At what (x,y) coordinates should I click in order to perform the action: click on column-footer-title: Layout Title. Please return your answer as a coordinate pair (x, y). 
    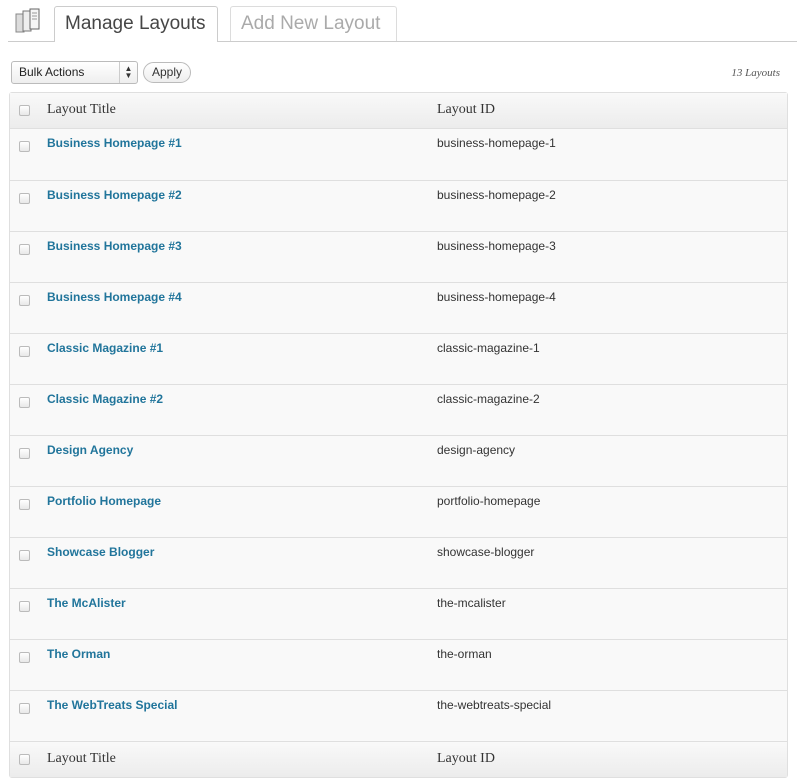
    Looking at the image, I should click on (81, 759).